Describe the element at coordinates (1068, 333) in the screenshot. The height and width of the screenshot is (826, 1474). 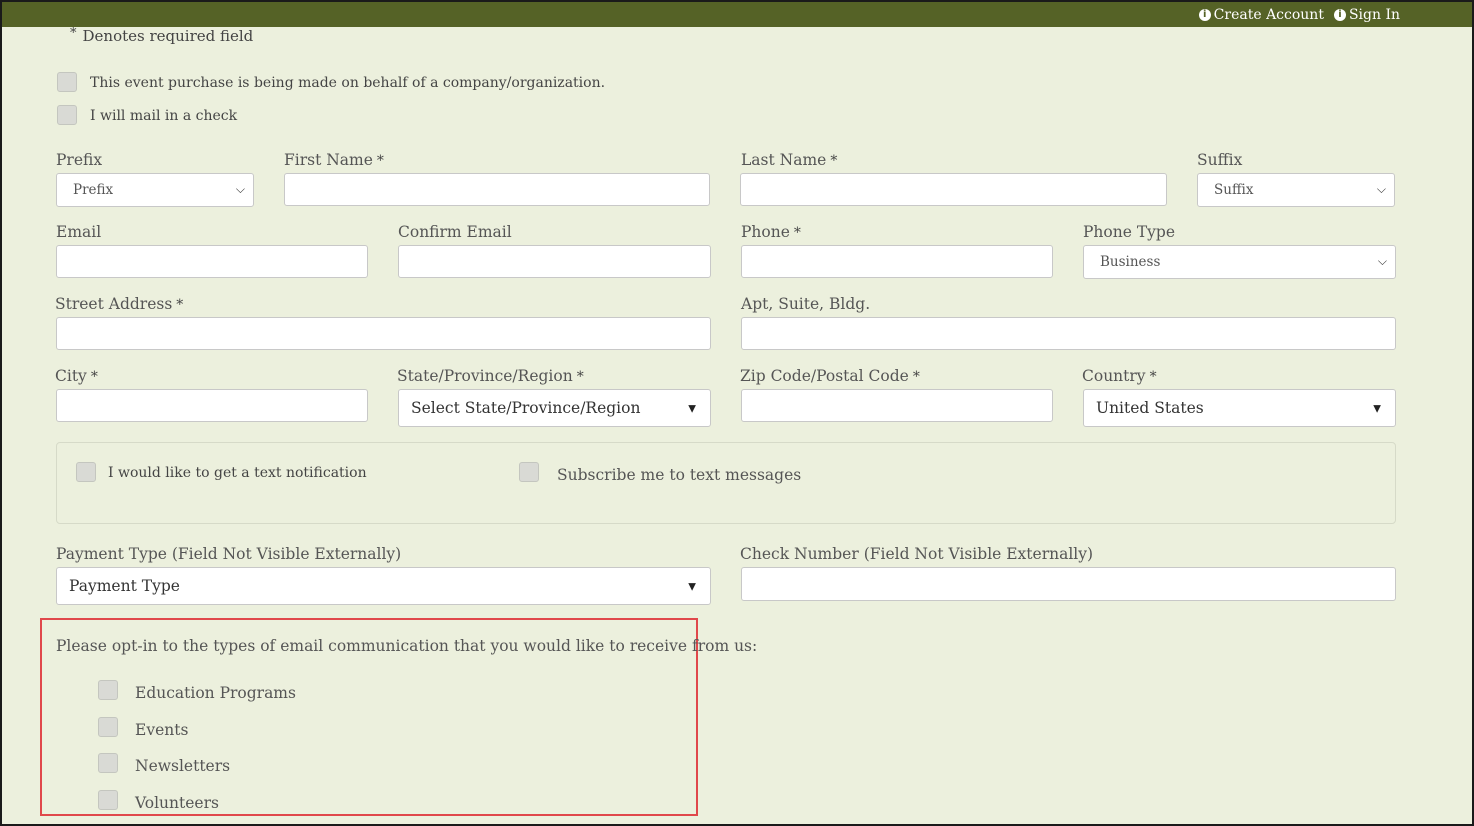
I see `apt-input` at that location.